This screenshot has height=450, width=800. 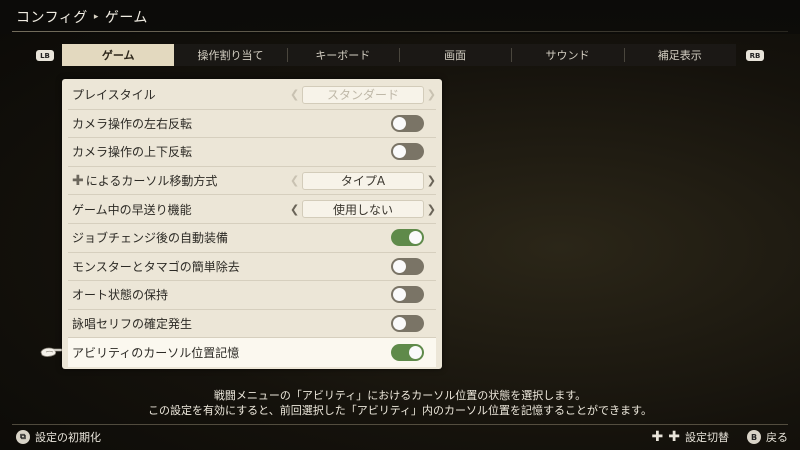 What do you see at coordinates (156, 266) in the screenshot?
I see `setting-label: モンスターとタマゴの簡単除去` at bounding box center [156, 266].